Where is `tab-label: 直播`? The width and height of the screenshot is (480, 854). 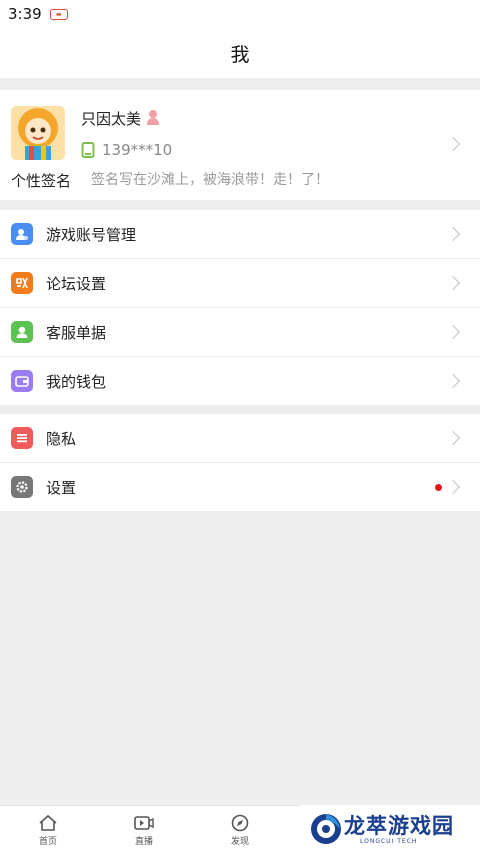
tab-label: 直播 is located at coordinates (143, 842).